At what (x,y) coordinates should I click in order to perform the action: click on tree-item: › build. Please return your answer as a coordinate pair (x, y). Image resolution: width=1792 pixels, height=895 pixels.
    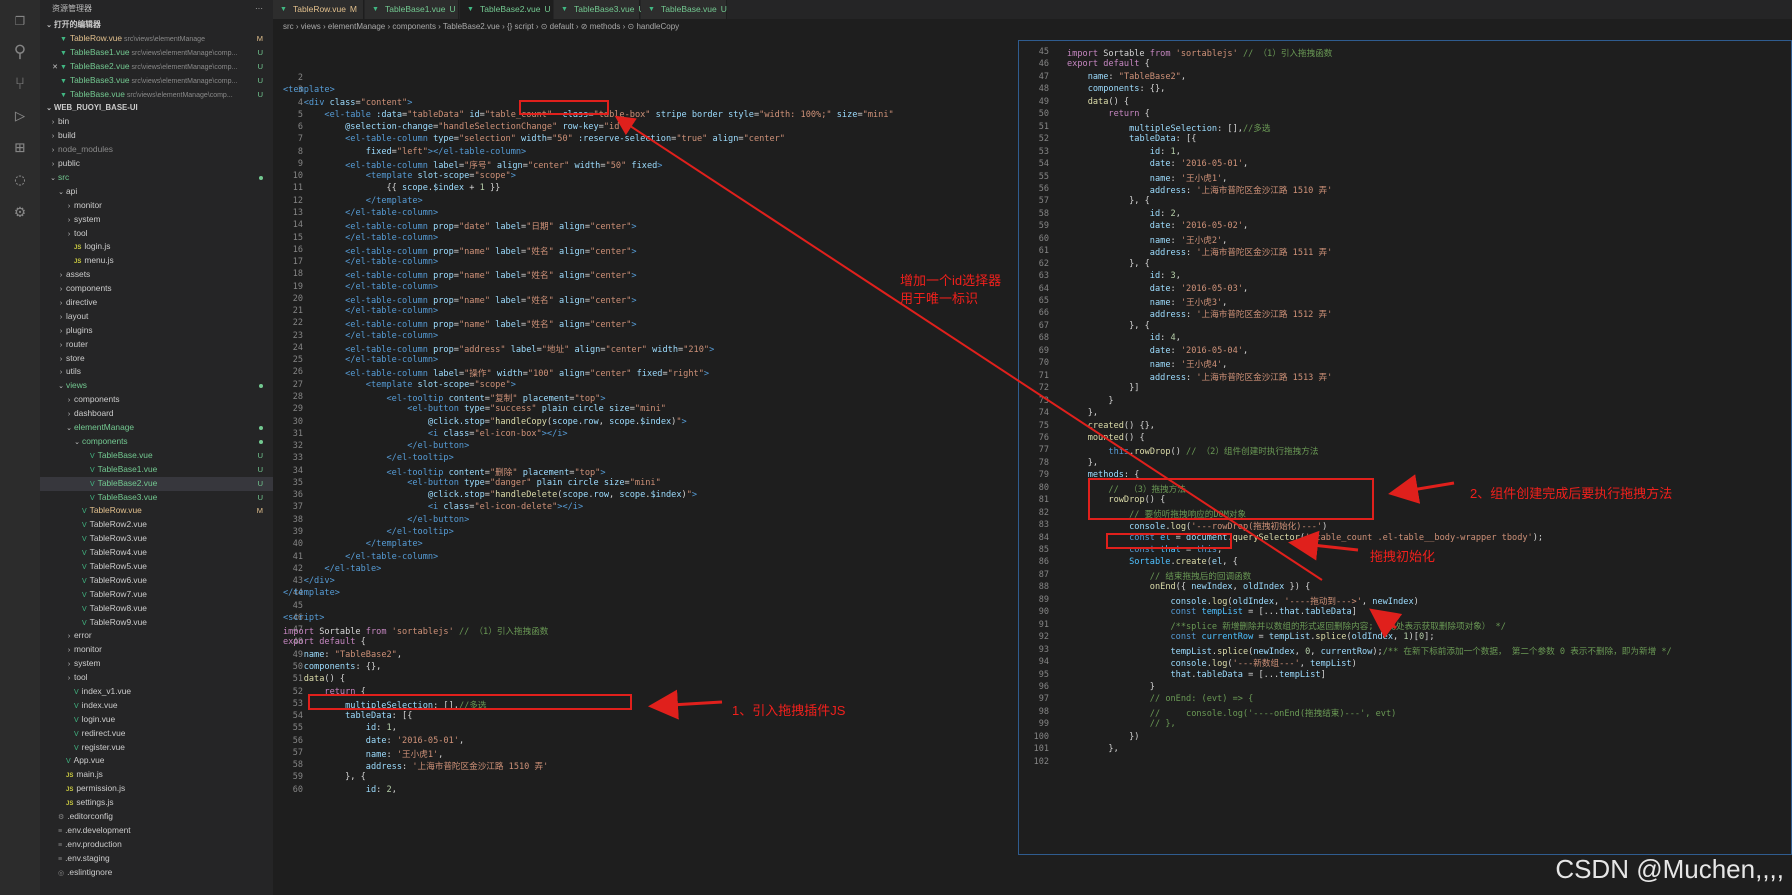
    Looking at the image, I should click on (156, 136).